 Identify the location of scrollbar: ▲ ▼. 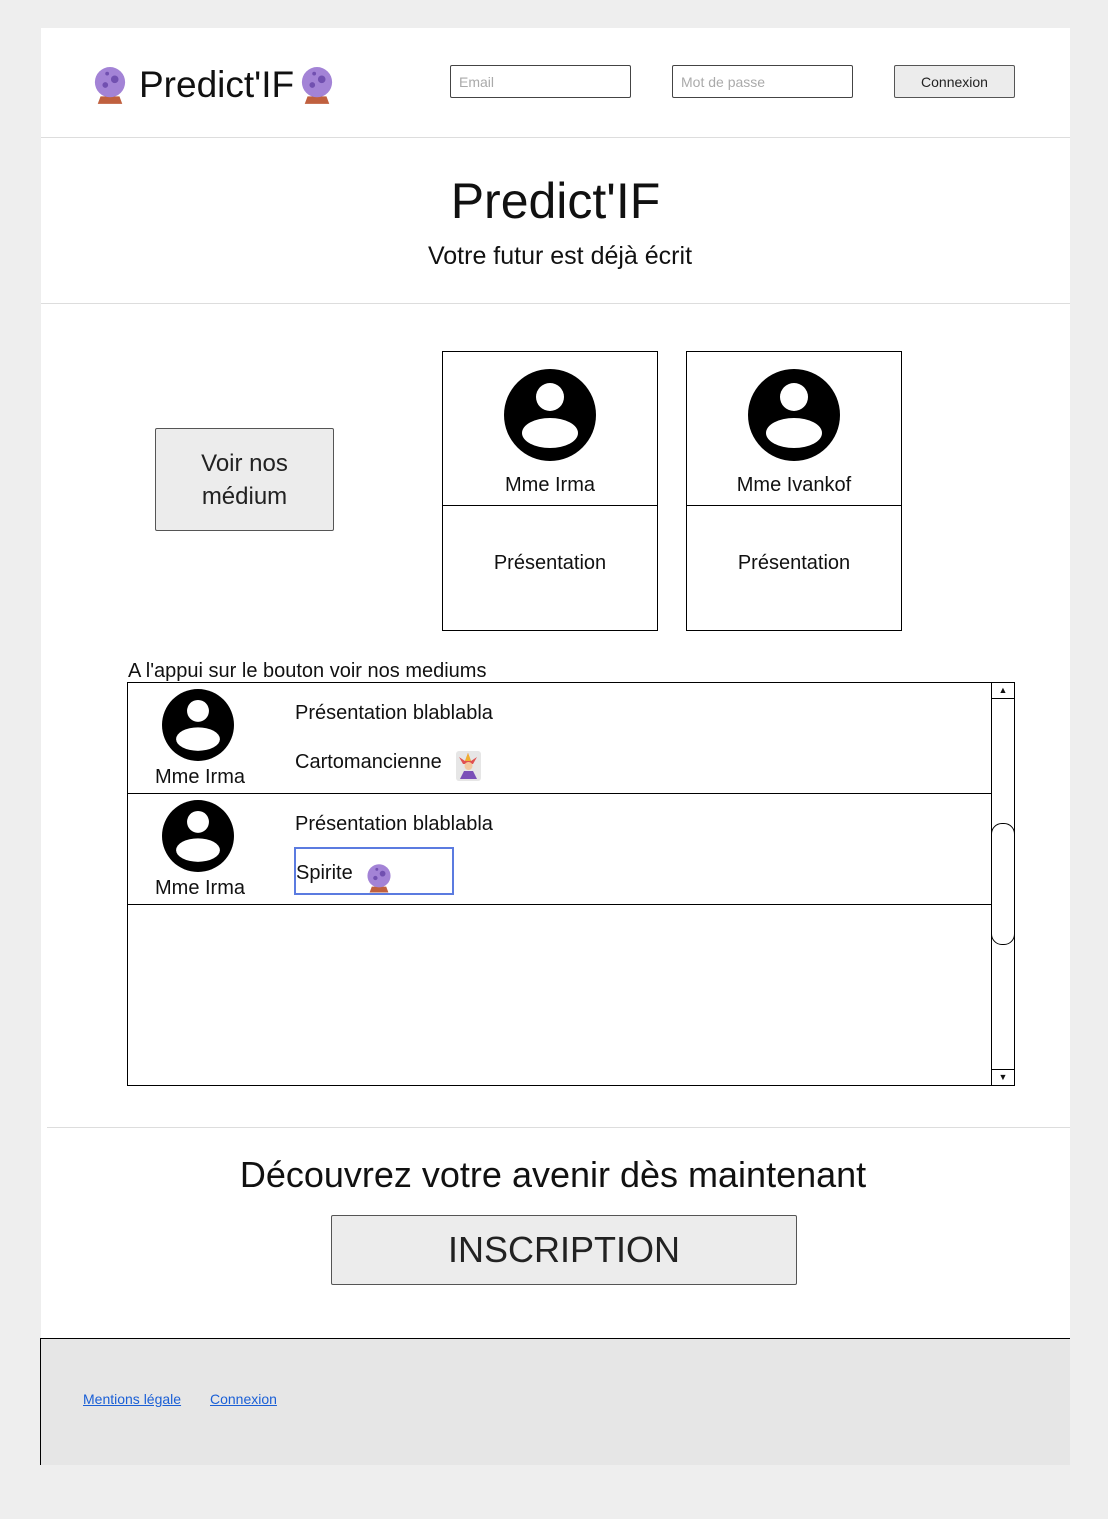
(1003, 884).